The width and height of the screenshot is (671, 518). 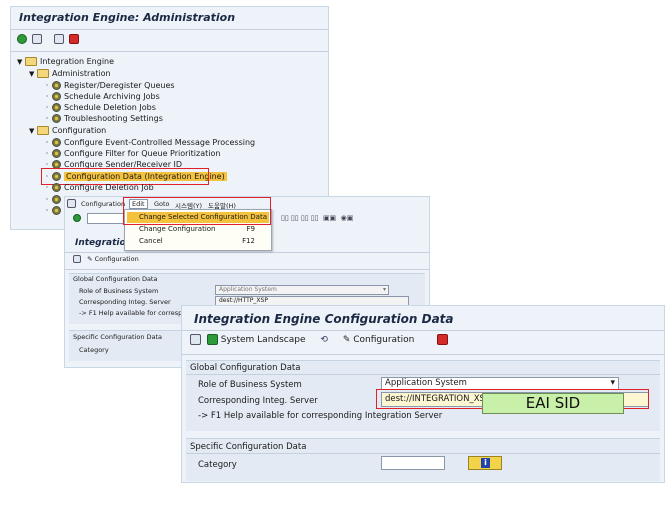 What do you see at coordinates (117, 259) in the screenshot?
I see `middle-configuration-button: Configuration` at bounding box center [117, 259].